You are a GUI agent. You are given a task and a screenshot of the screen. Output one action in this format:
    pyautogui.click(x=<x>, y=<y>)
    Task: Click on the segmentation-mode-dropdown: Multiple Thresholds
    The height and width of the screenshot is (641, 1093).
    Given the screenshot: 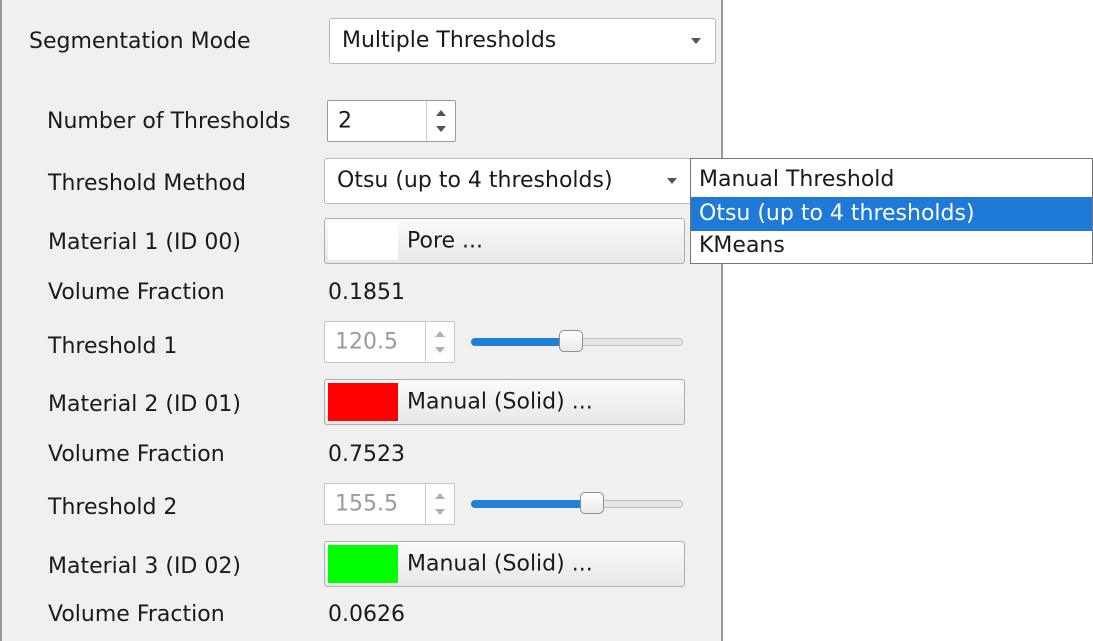 What is the action you would take?
    pyautogui.click(x=522, y=41)
    